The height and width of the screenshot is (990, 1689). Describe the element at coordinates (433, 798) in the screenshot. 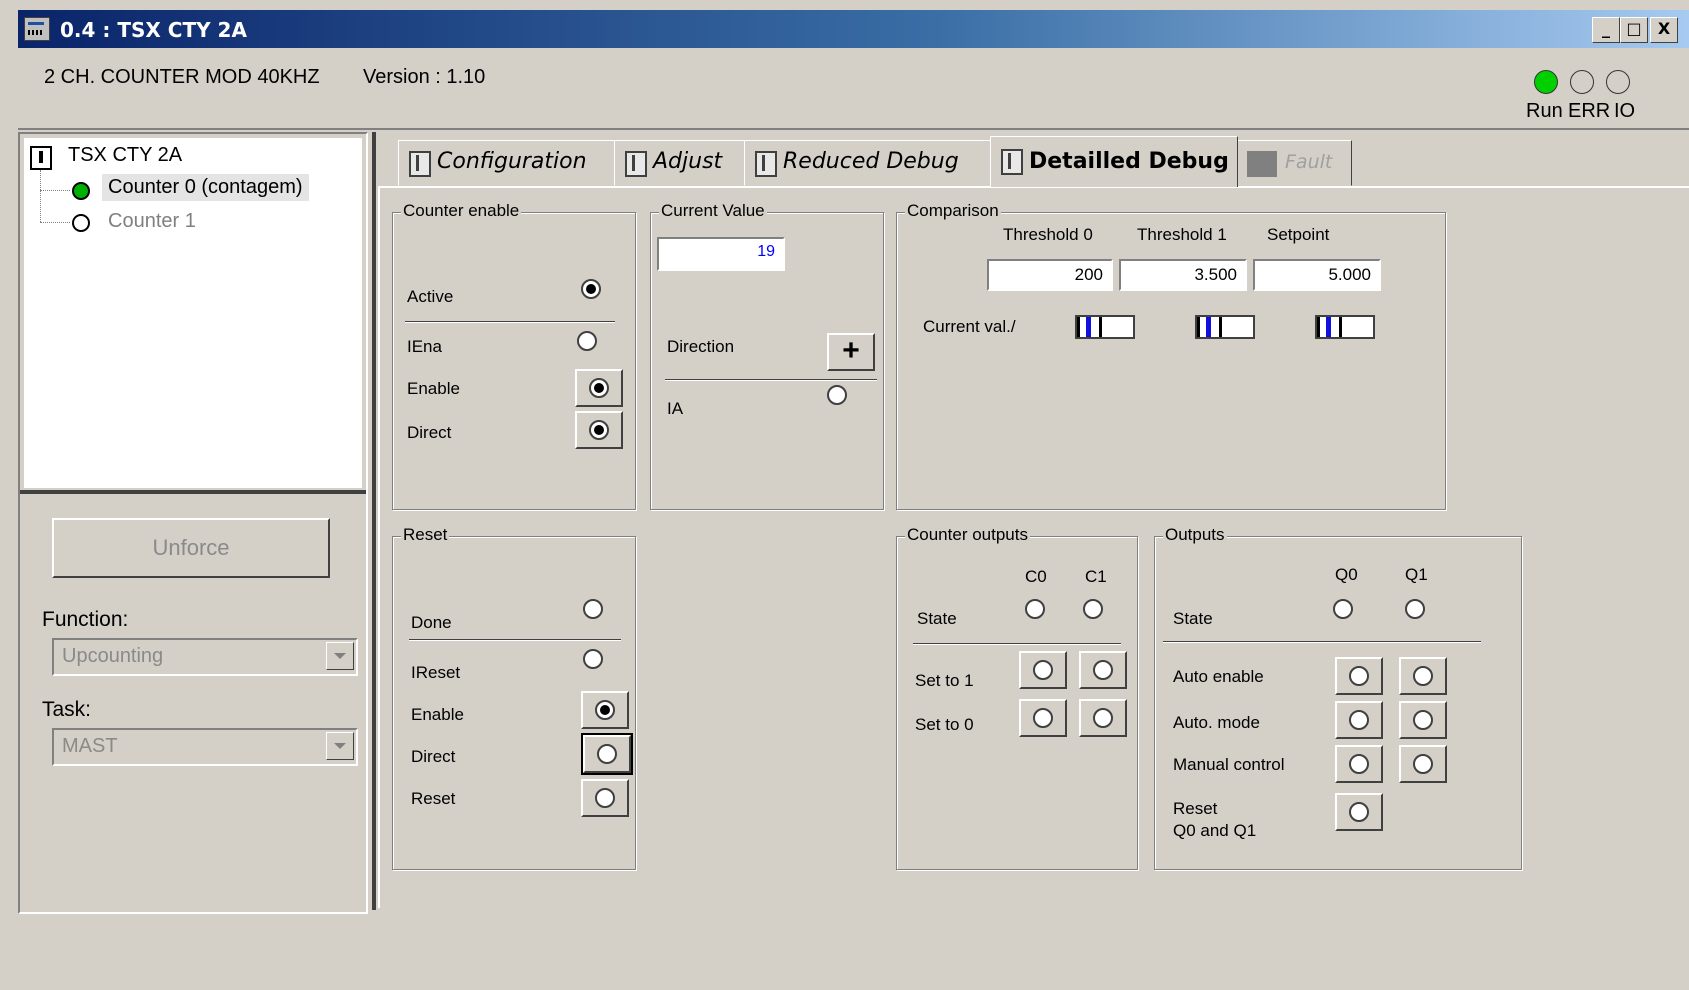

I see `reset-reset-label: Reset` at that location.